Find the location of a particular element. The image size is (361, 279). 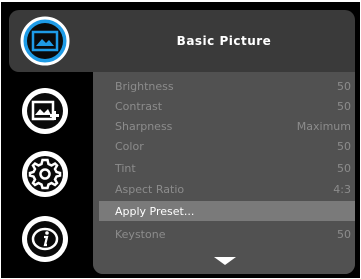

menu-item-value: Maximum is located at coordinates (323, 126).